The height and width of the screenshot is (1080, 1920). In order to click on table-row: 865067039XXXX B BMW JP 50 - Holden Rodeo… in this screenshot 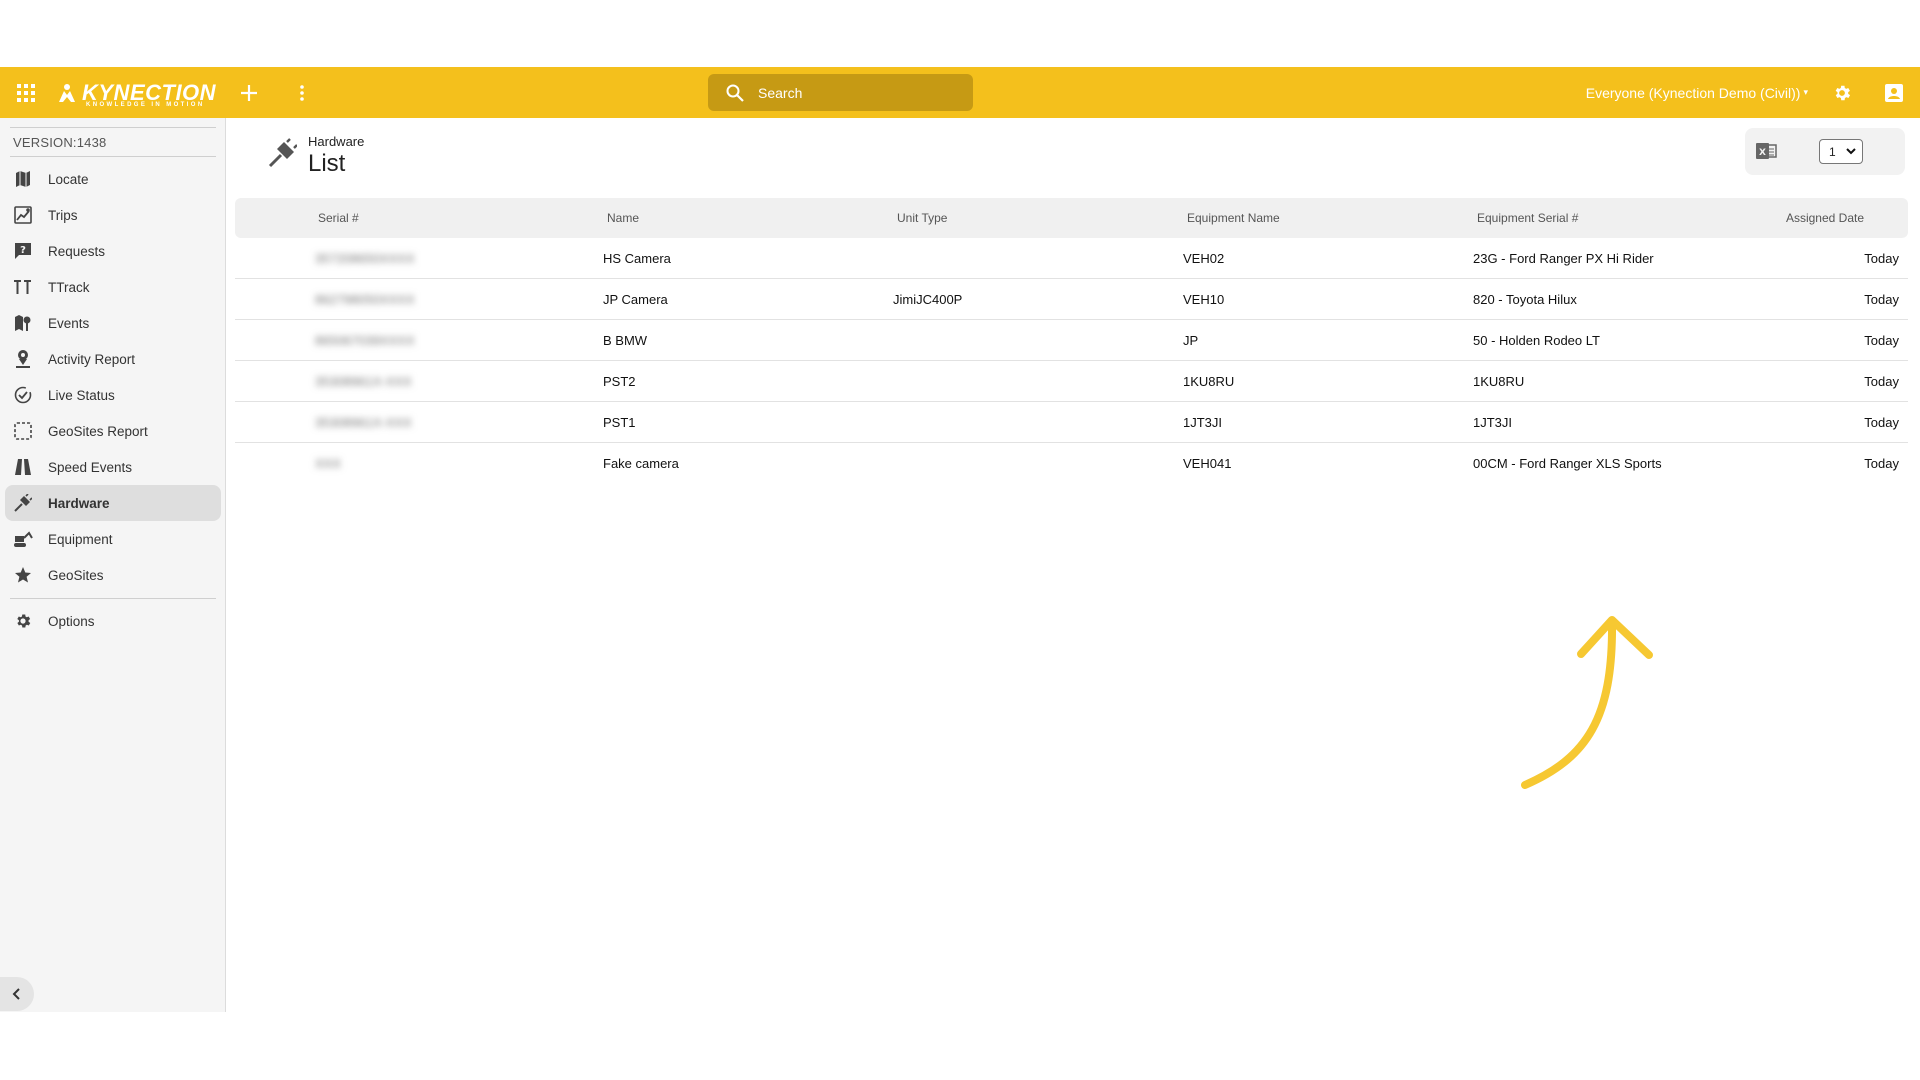, I will do `click(1071, 340)`.